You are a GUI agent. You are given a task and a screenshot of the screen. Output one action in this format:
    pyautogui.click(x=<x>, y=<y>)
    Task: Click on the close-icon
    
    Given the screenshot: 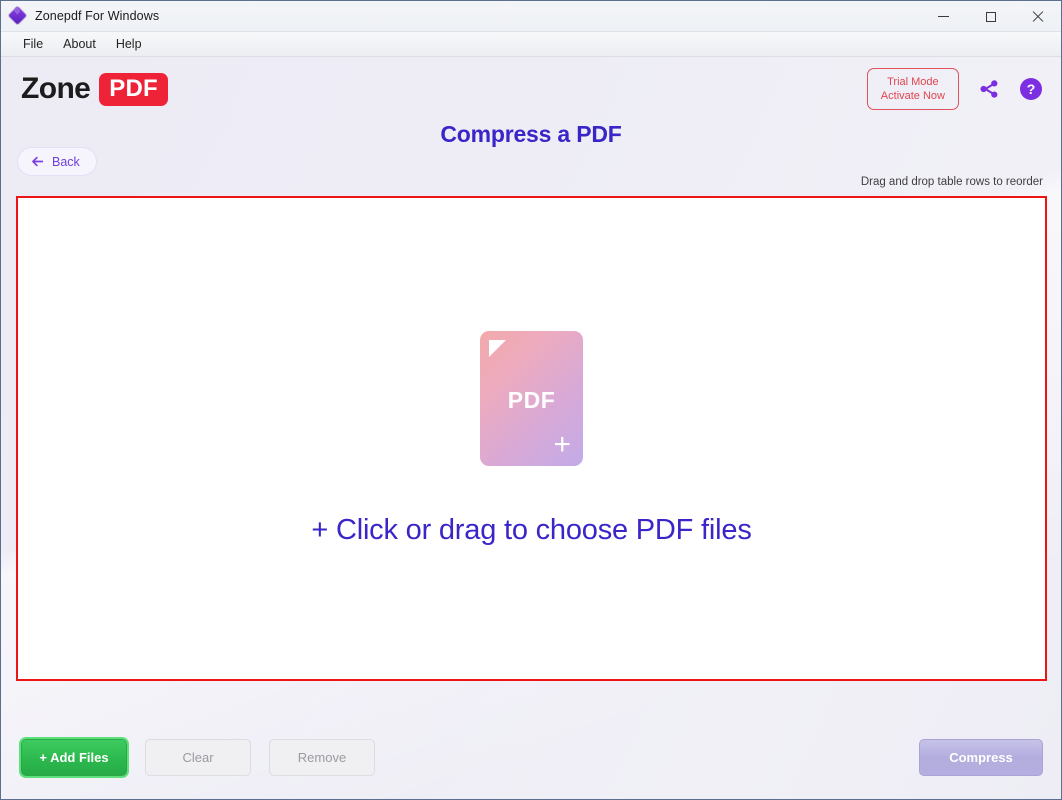 What is the action you would take?
    pyautogui.click(x=1038, y=17)
    